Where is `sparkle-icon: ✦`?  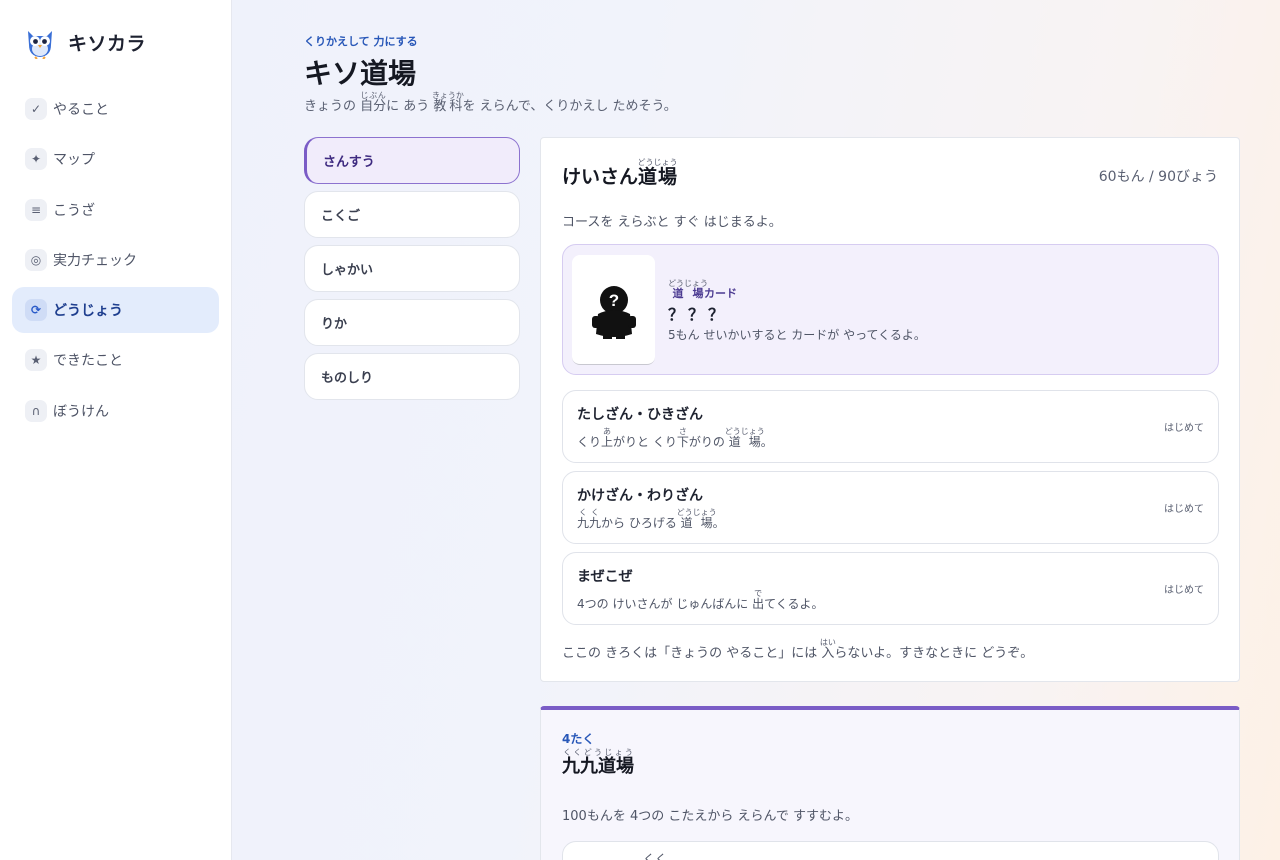
sparkle-icon: ✦ is located at coordinates (36, 159).